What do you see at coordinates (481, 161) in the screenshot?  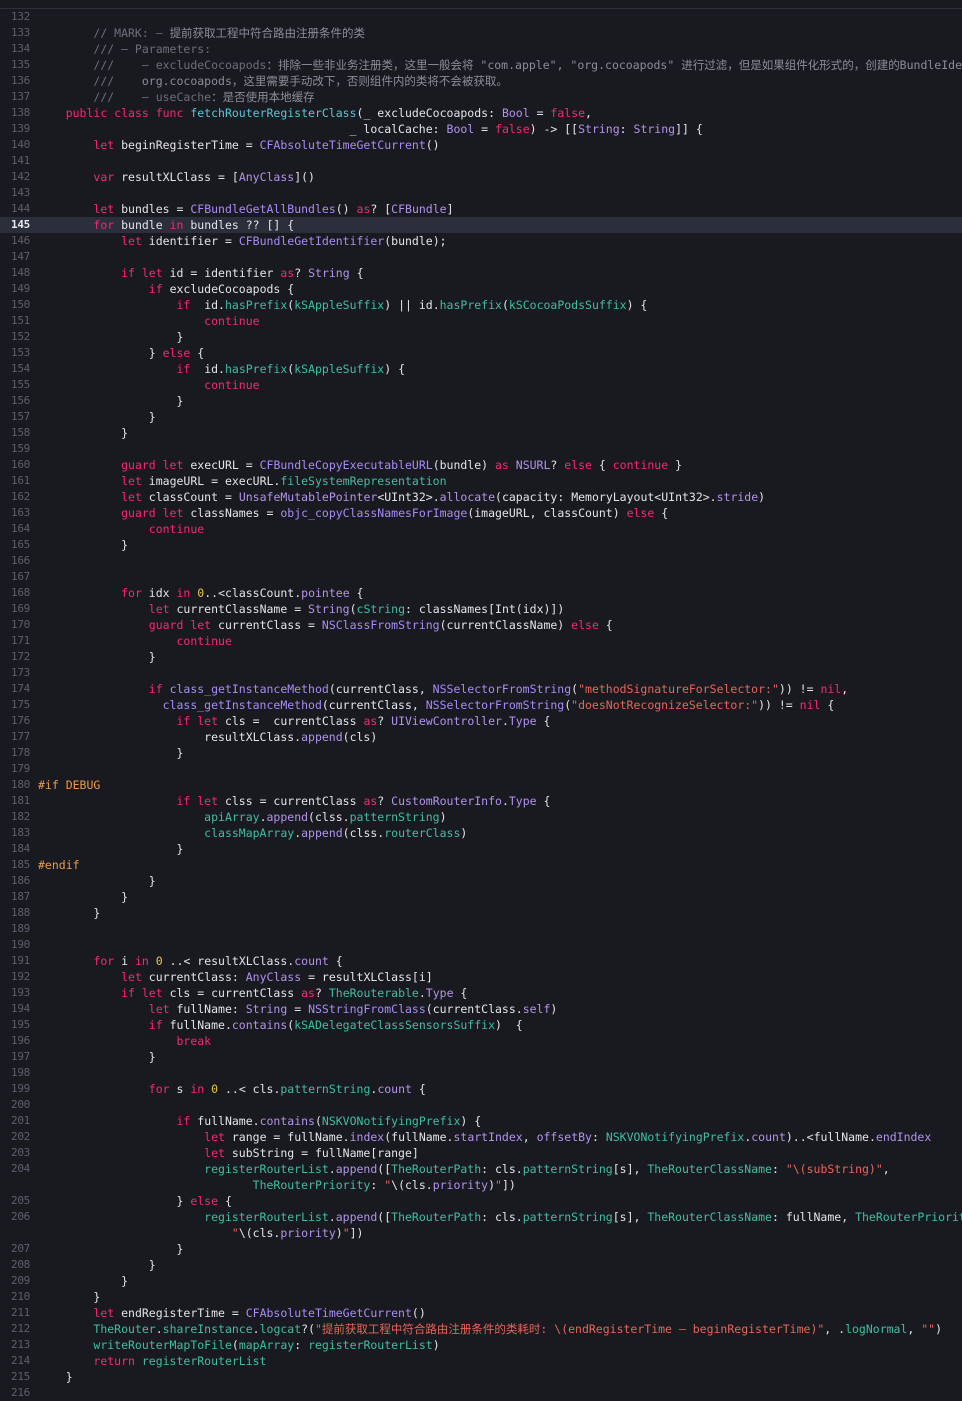 I see `code-line: 141` at bounding box center [481, 161].